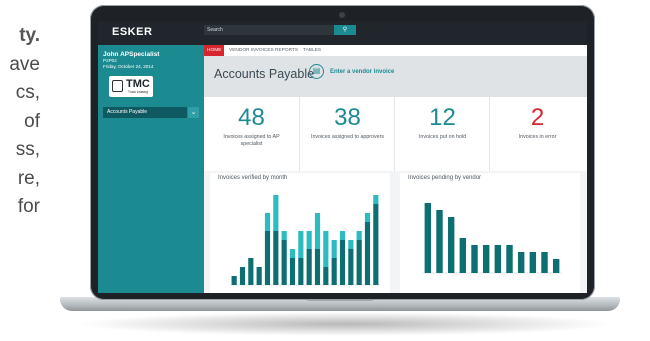  What do you see at coordinates (138, 84) in the screenshot?
I see `company-logo-text: TMC` at bounding box center [138, 84].